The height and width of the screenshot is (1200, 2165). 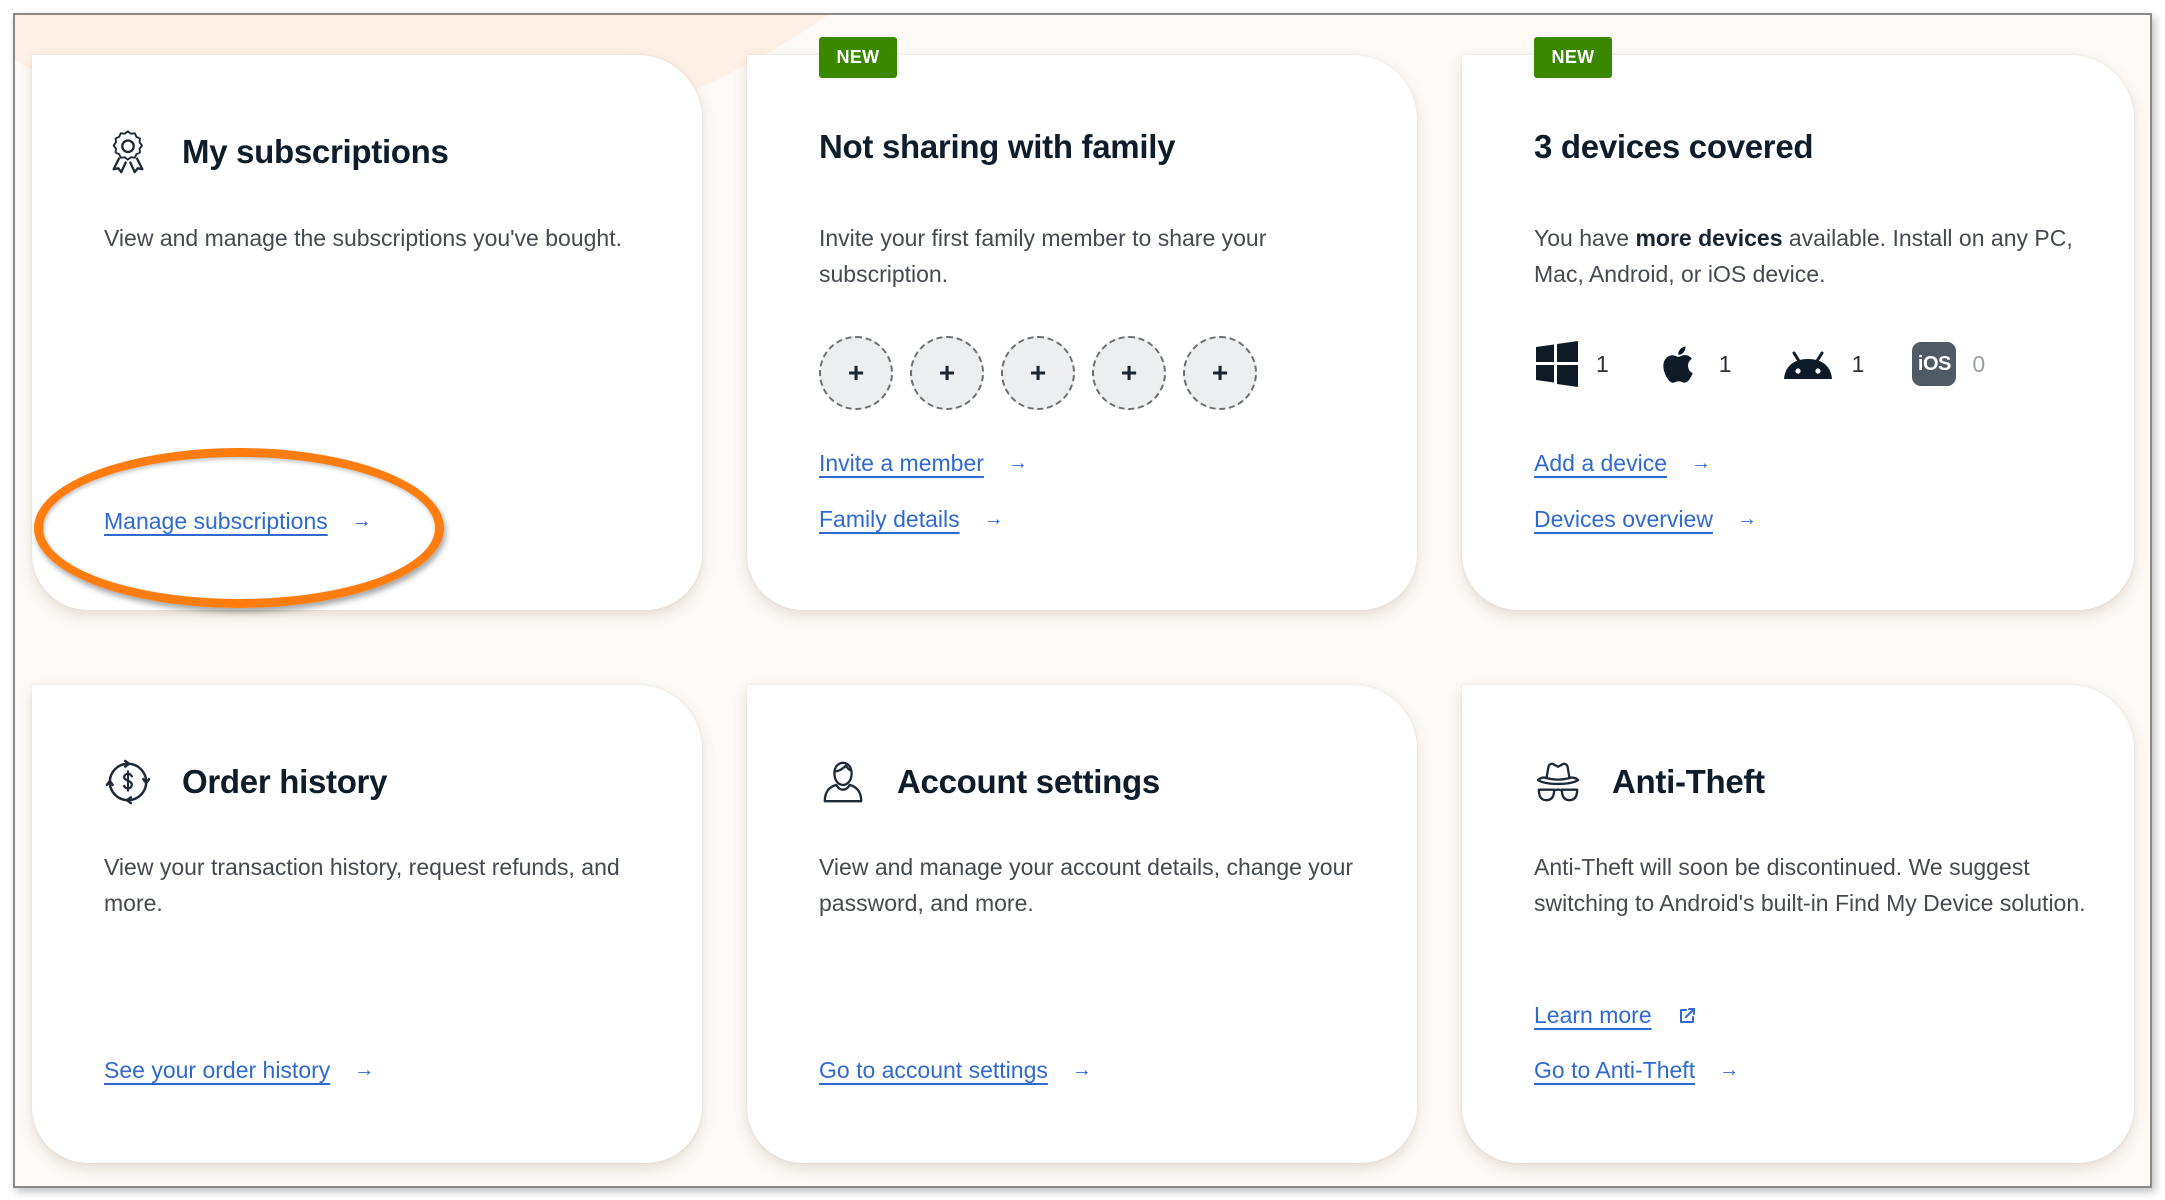 I want to click on account-settings-link: Go to account settings →, so click(x=955, y=1070).